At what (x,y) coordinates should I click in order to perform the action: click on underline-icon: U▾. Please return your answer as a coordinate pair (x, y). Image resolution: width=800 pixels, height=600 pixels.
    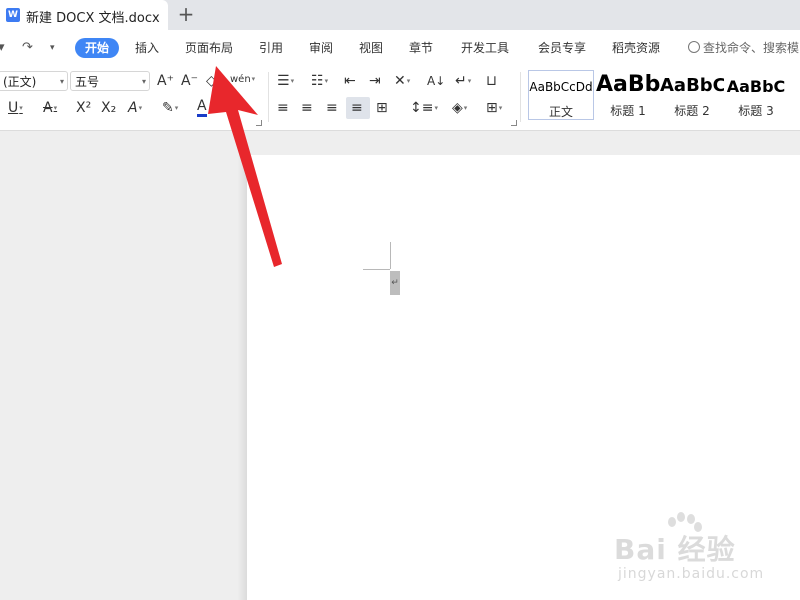
    Looking at the image, I should click on (15, 108).